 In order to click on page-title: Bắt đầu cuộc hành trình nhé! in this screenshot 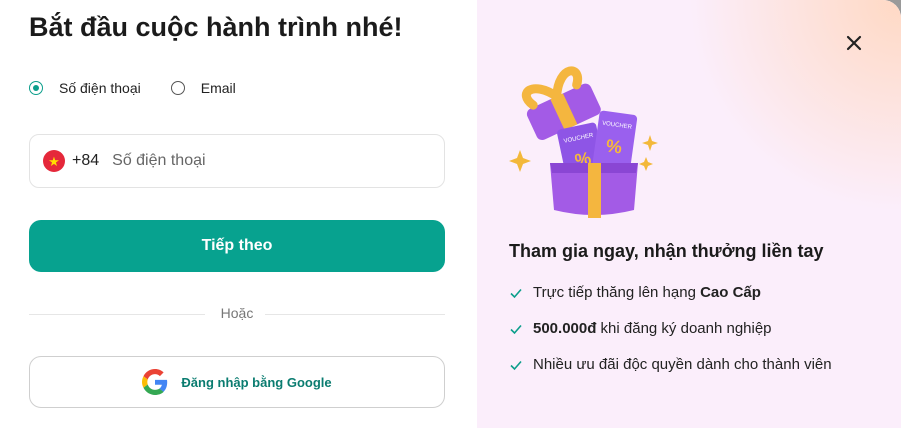, I will do `click(216, 27)`.